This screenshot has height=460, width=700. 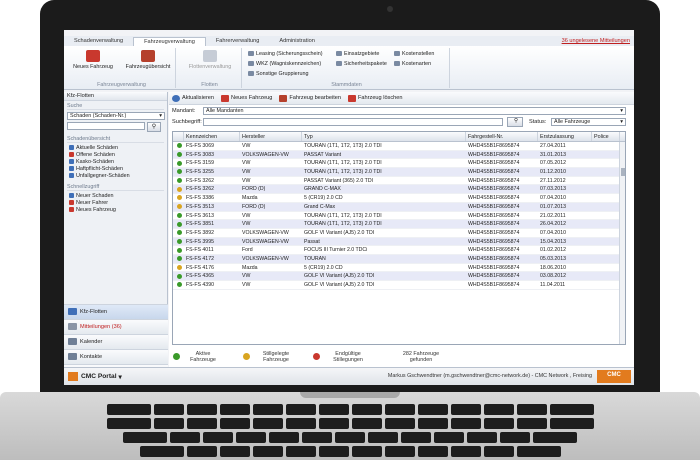 What do you see at coordinates (265, 232) in the screenshot?
I see `cell-hersteller: VOLKSWAGEN-VW` at bounding box center [265, 232].